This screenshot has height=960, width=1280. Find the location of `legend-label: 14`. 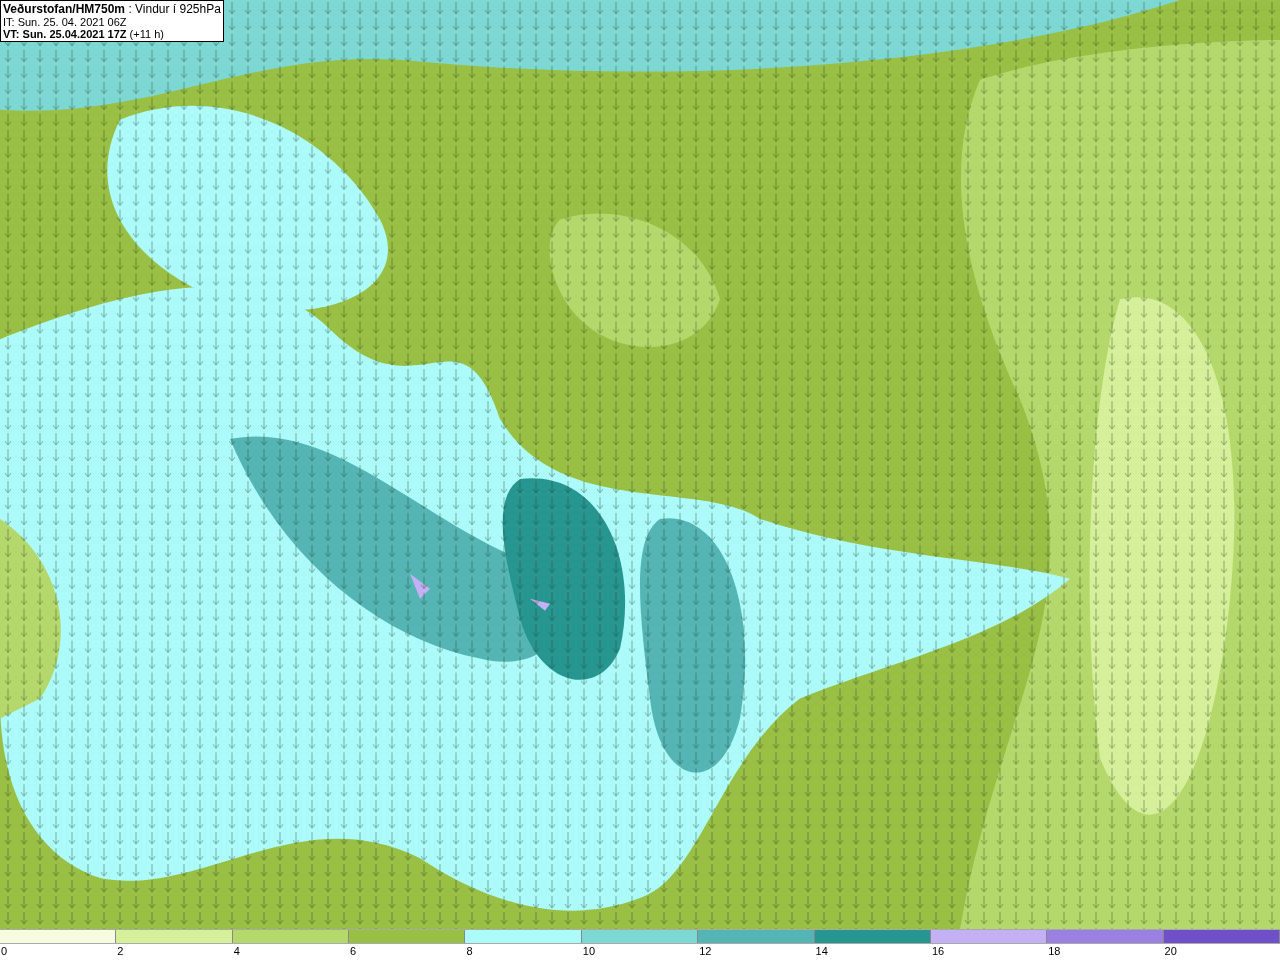

legend-label: 14 is located at coordinates (821, 951).